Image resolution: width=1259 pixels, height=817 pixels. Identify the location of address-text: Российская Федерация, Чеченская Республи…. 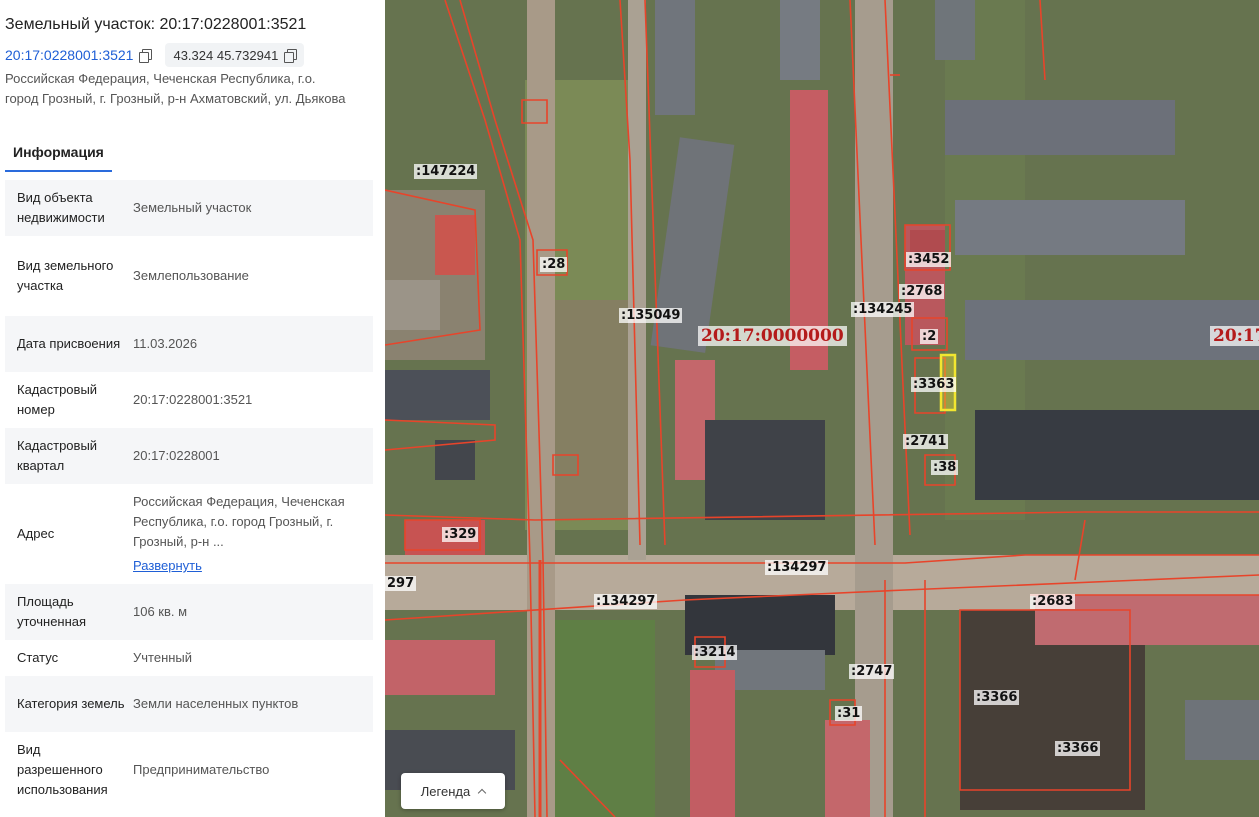
(175, 88).